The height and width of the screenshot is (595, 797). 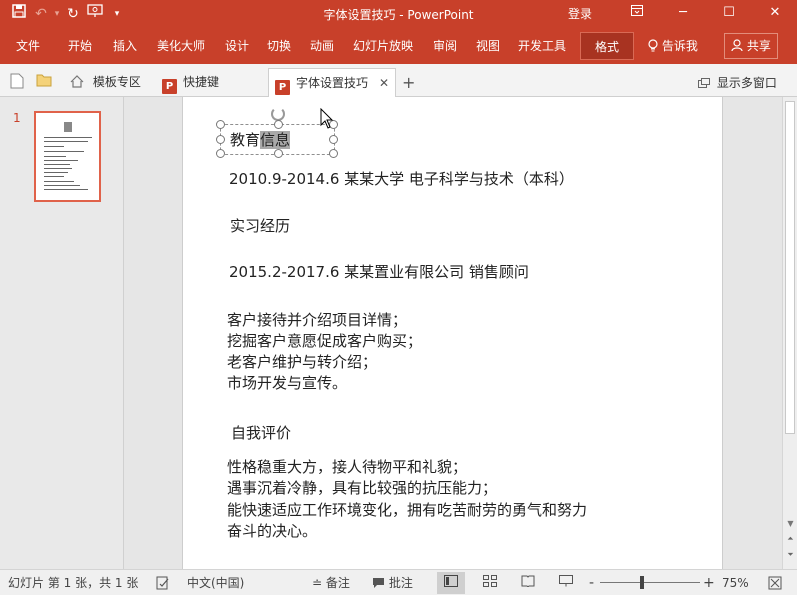 What do you see at coordinates (679, 46) in the screenshot?
I see `tell-me-label: 告诉我` at bounding box center [679, 46].